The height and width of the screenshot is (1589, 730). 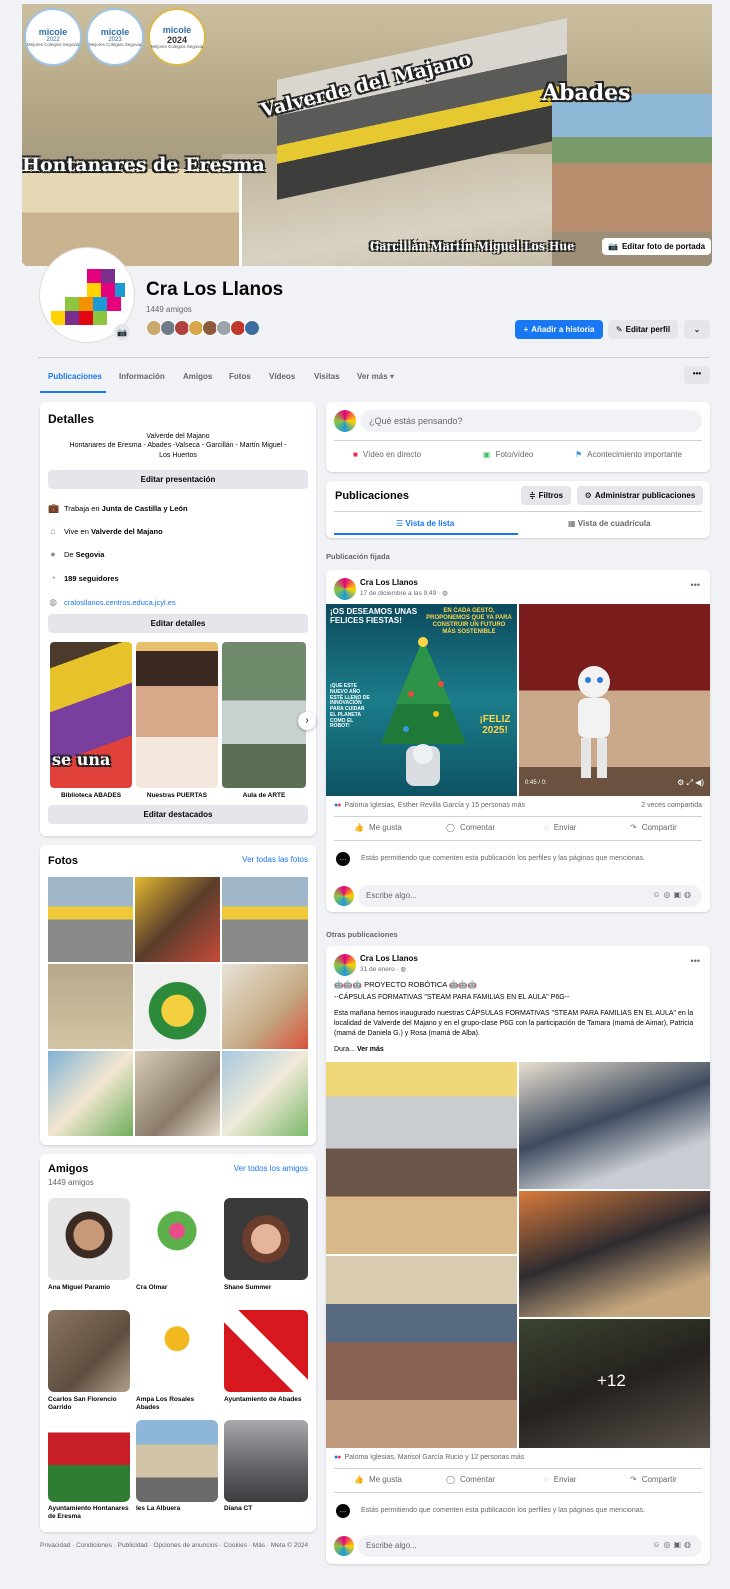 What do you see at coordinates (614, 1383) in the screenshot?
I see `post-photo-more: +12` at bounding box center [614, 1383].